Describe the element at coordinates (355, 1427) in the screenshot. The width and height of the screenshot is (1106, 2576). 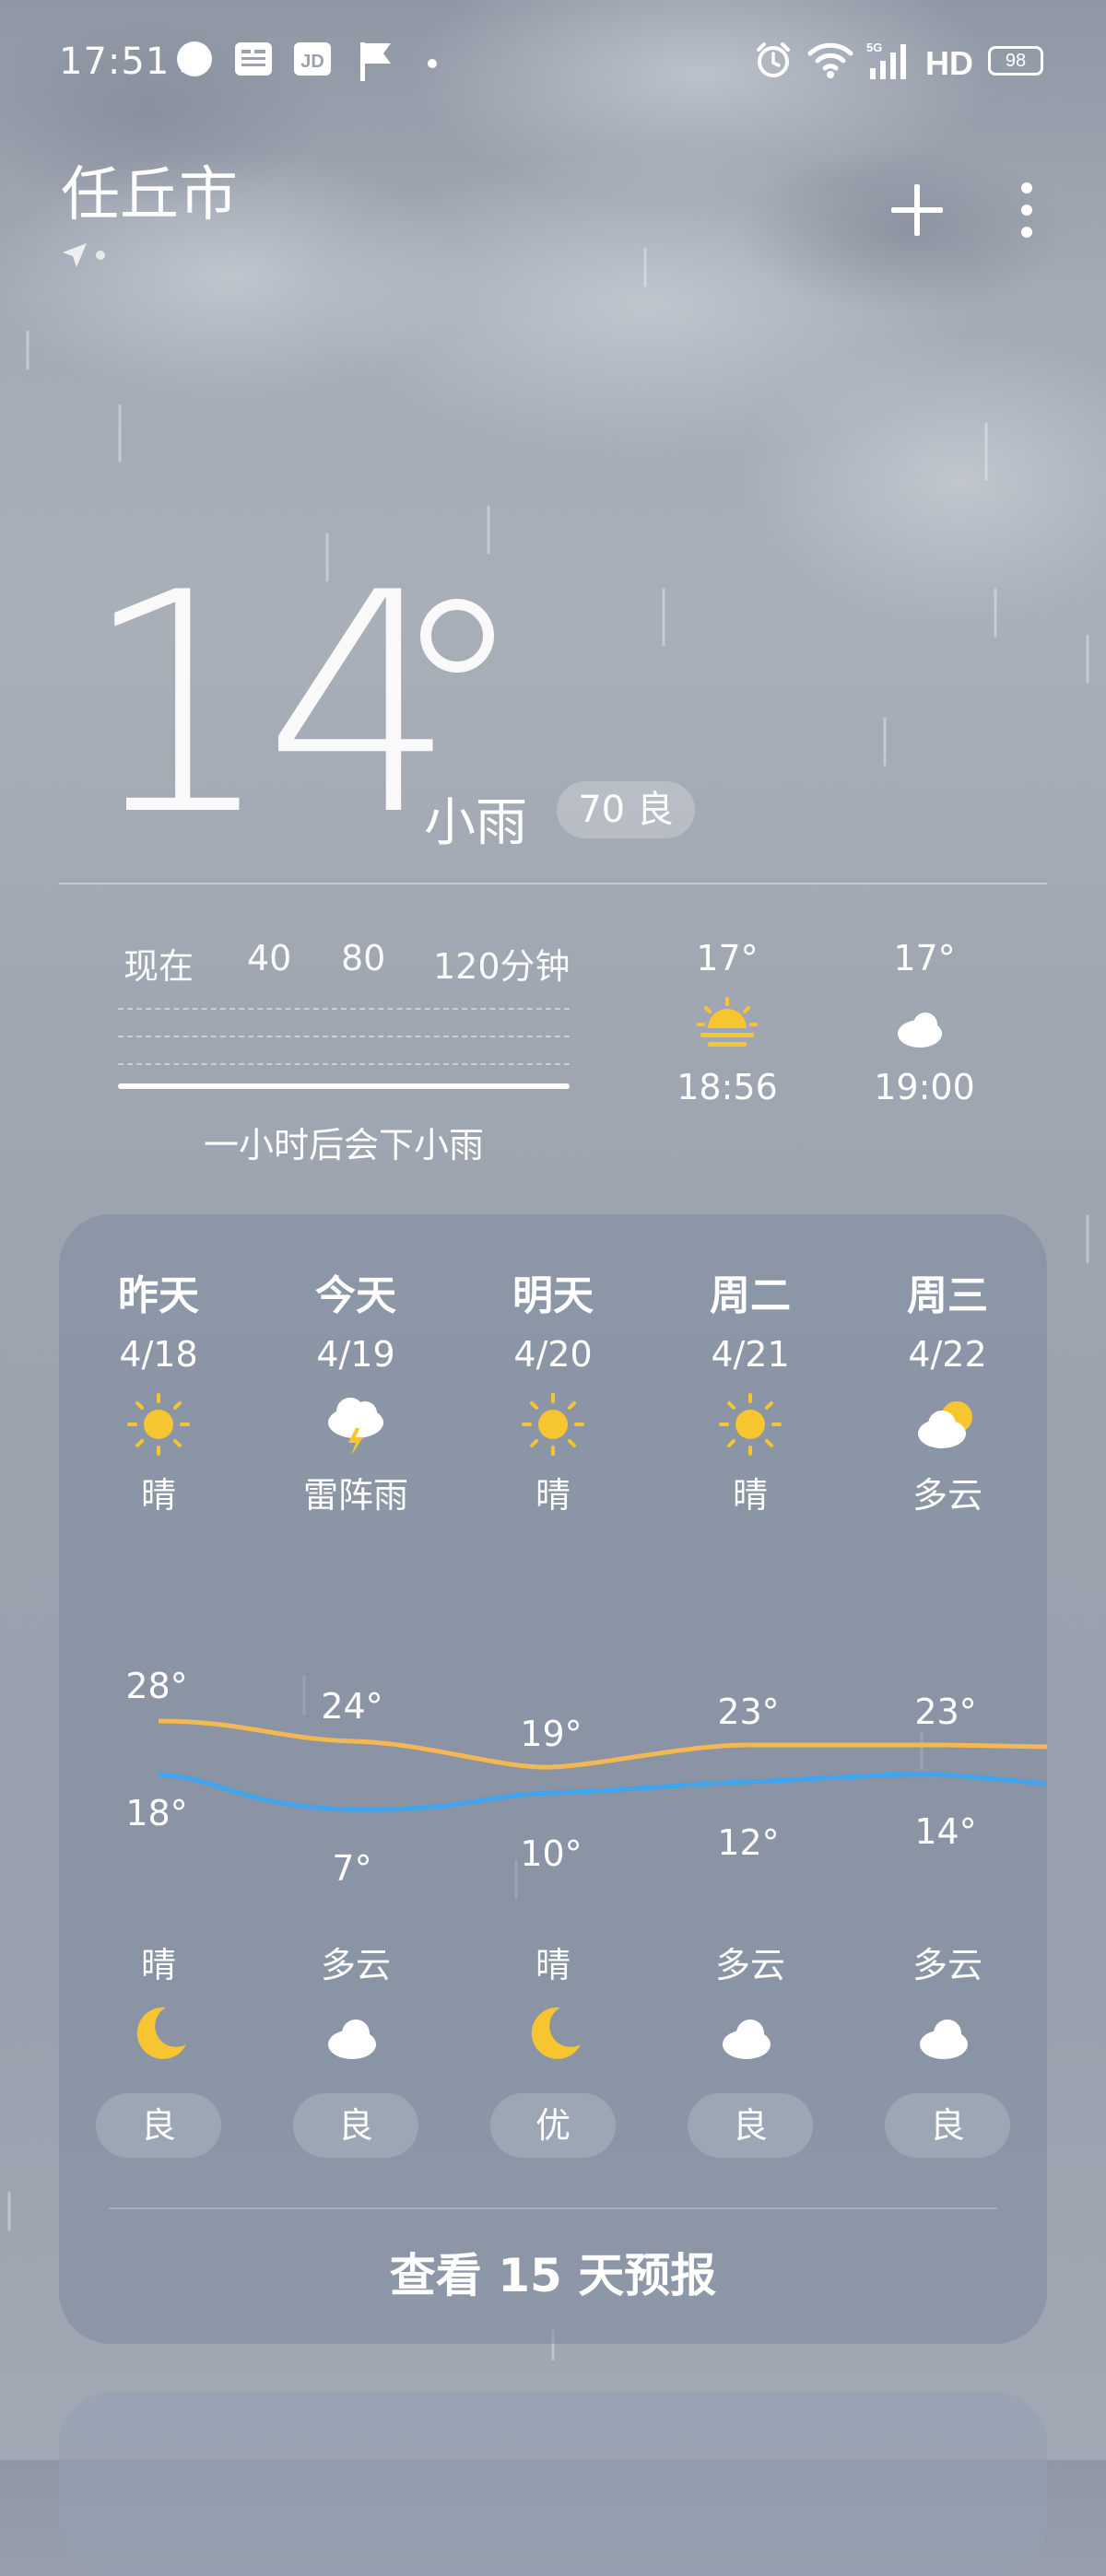
I see `thunder-shower-icon` at that location.